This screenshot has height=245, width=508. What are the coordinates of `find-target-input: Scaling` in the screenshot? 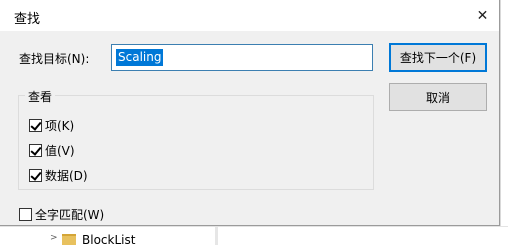 It's located at (242, 57).